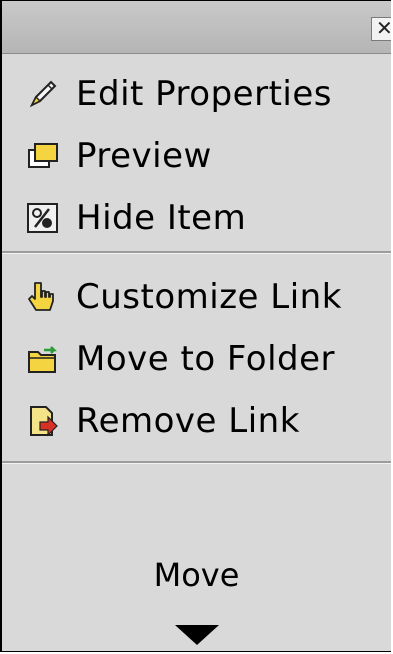 The width and height of the screenshot is (393, 654). What do you see at coordinates (205, 359) in the screenshot?
I see `menu-item-label: Move to Folder` at bounding box center [205, 359].